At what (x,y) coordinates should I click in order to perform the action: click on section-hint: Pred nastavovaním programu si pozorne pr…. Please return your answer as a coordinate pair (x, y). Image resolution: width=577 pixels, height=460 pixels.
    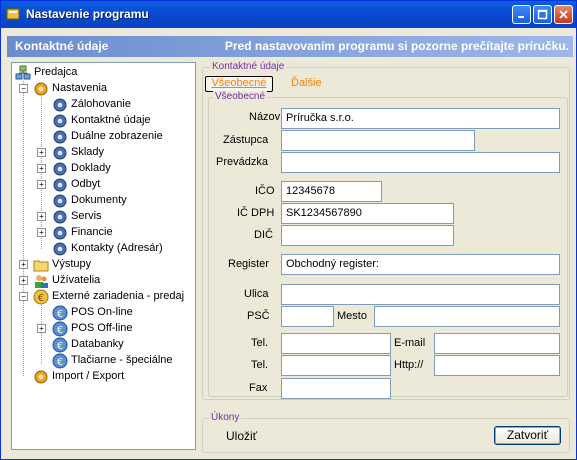
    Looking at the image, I should click on (396, 46).